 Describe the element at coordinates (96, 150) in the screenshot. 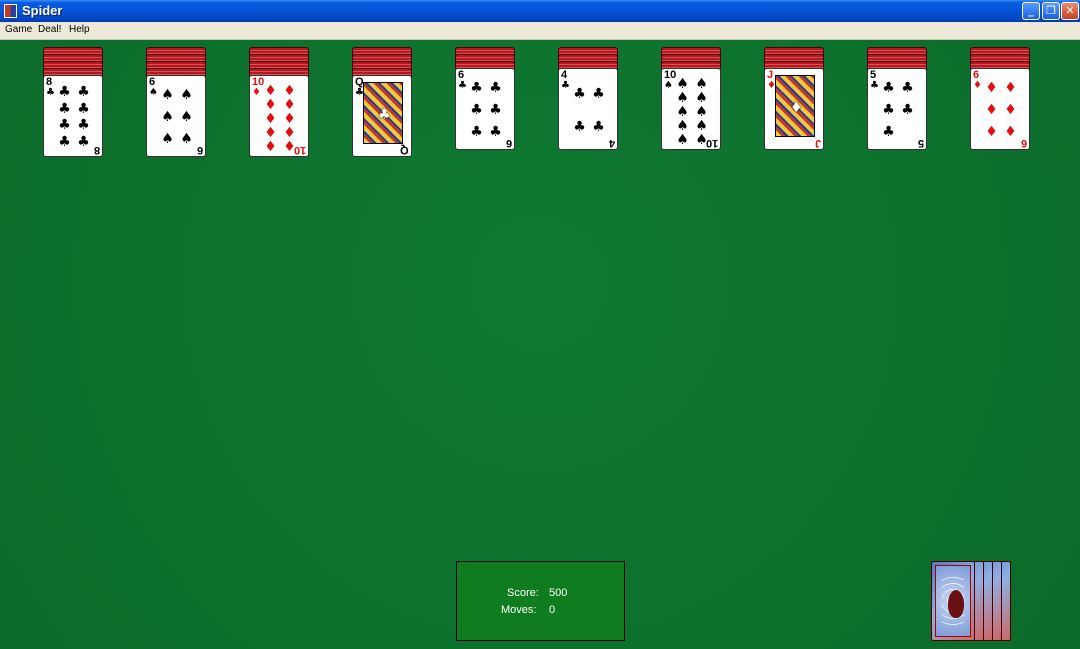

I see `card-rank-bottom: 8` at that location.